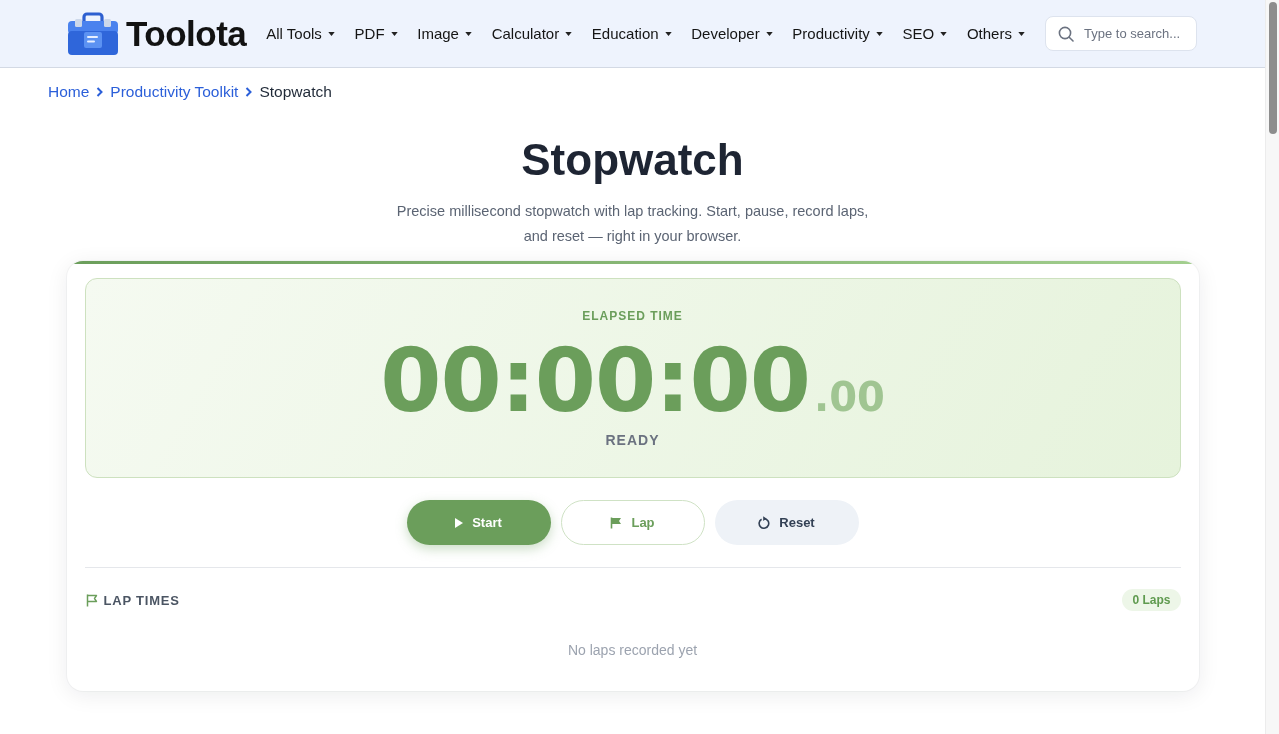  Describe the element at coordinates (300, 33) in the screenshot. I see `nav-link: All Tools` at that location.